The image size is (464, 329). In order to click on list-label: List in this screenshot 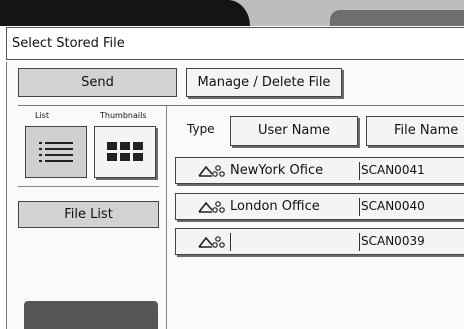, I will do `click(42, 115)`.